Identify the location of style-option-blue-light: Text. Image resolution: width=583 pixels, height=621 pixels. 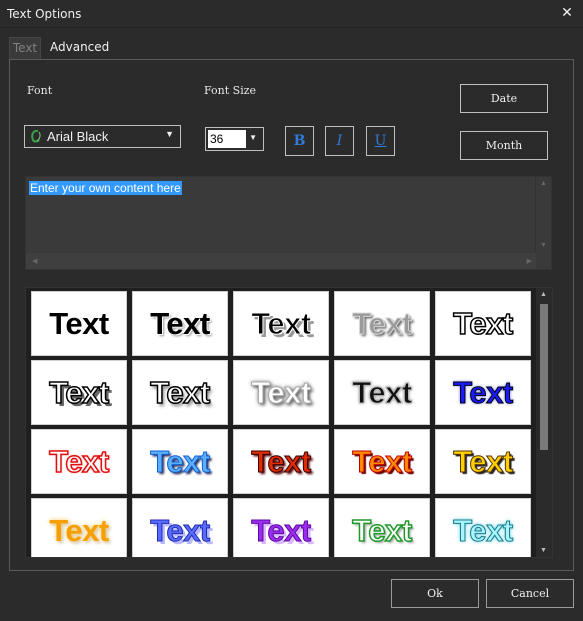
(180, 461).